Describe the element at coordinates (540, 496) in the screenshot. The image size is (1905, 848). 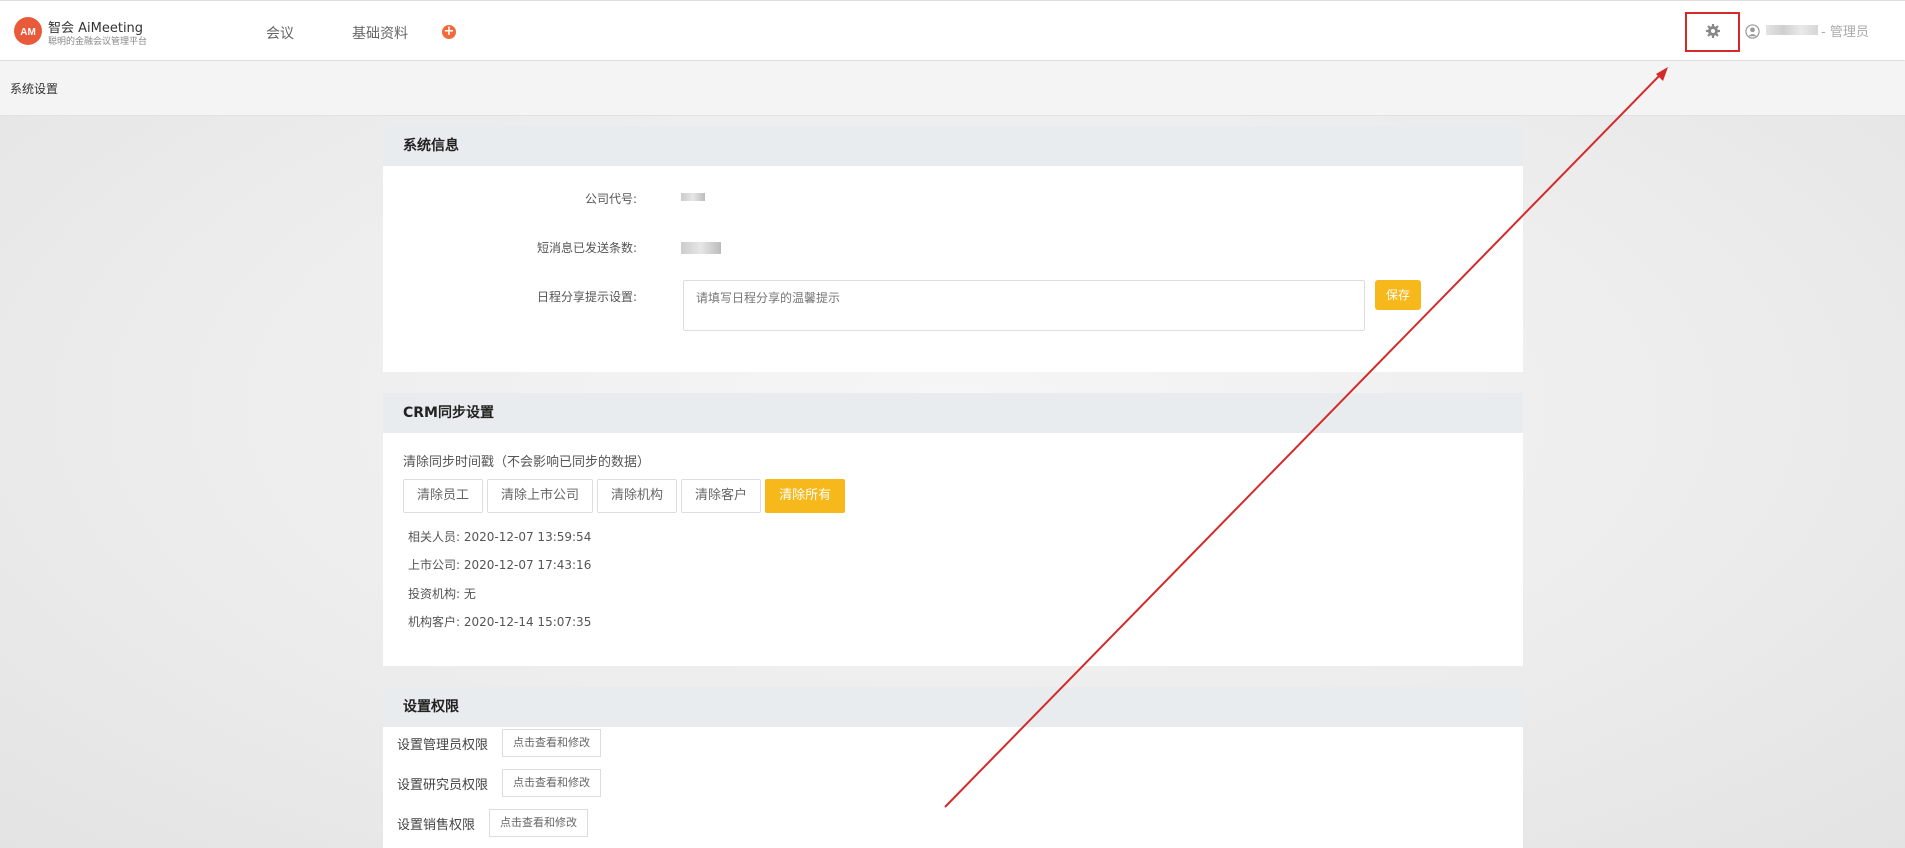
I see `clear-listed-companies-button: 清除上市公司` at that location.